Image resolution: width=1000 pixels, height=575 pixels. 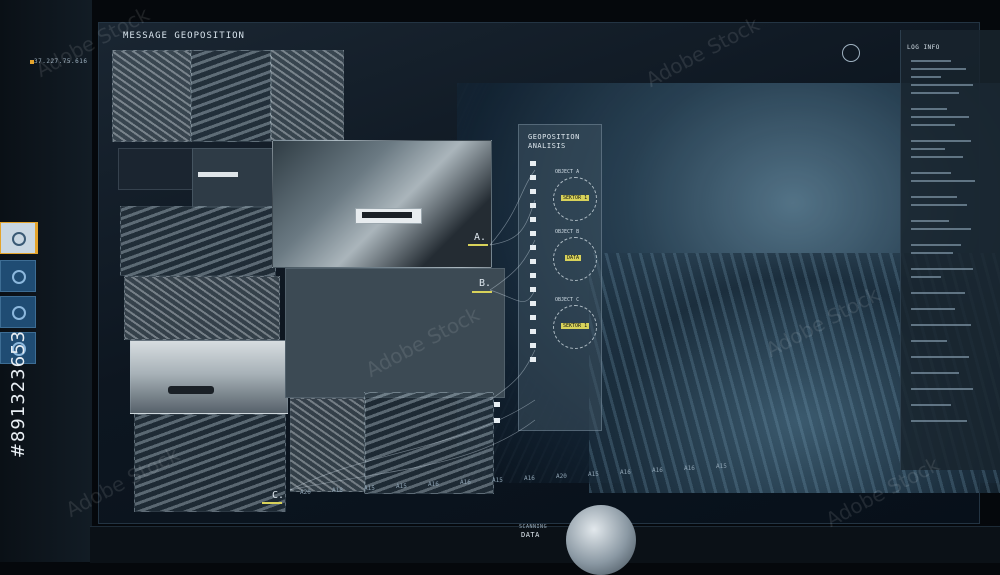 I want to click on object-a-tag: SEKTOR 1, so click(x=575, y=198).